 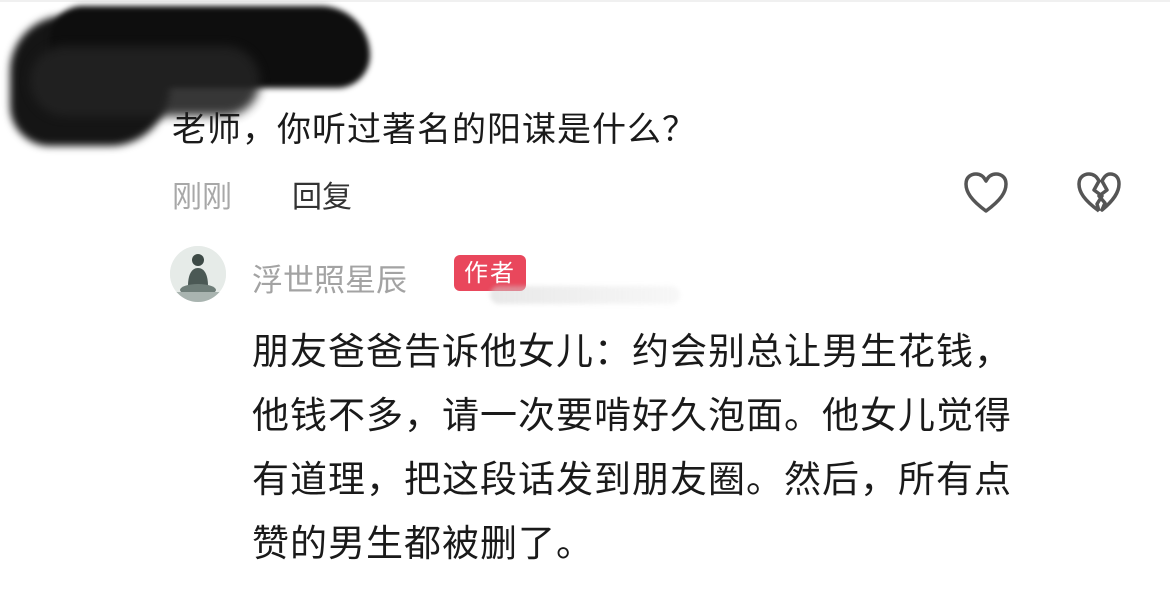 I want to click on author-avatar, so click(x=198, y=274).